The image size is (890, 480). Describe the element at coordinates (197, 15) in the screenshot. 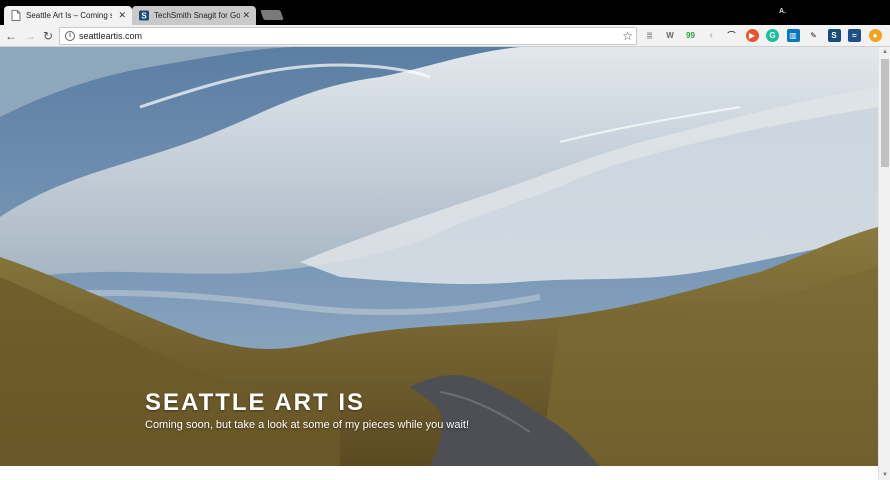

I see `tab-title: TechSmith Snagit for Go` at that location.